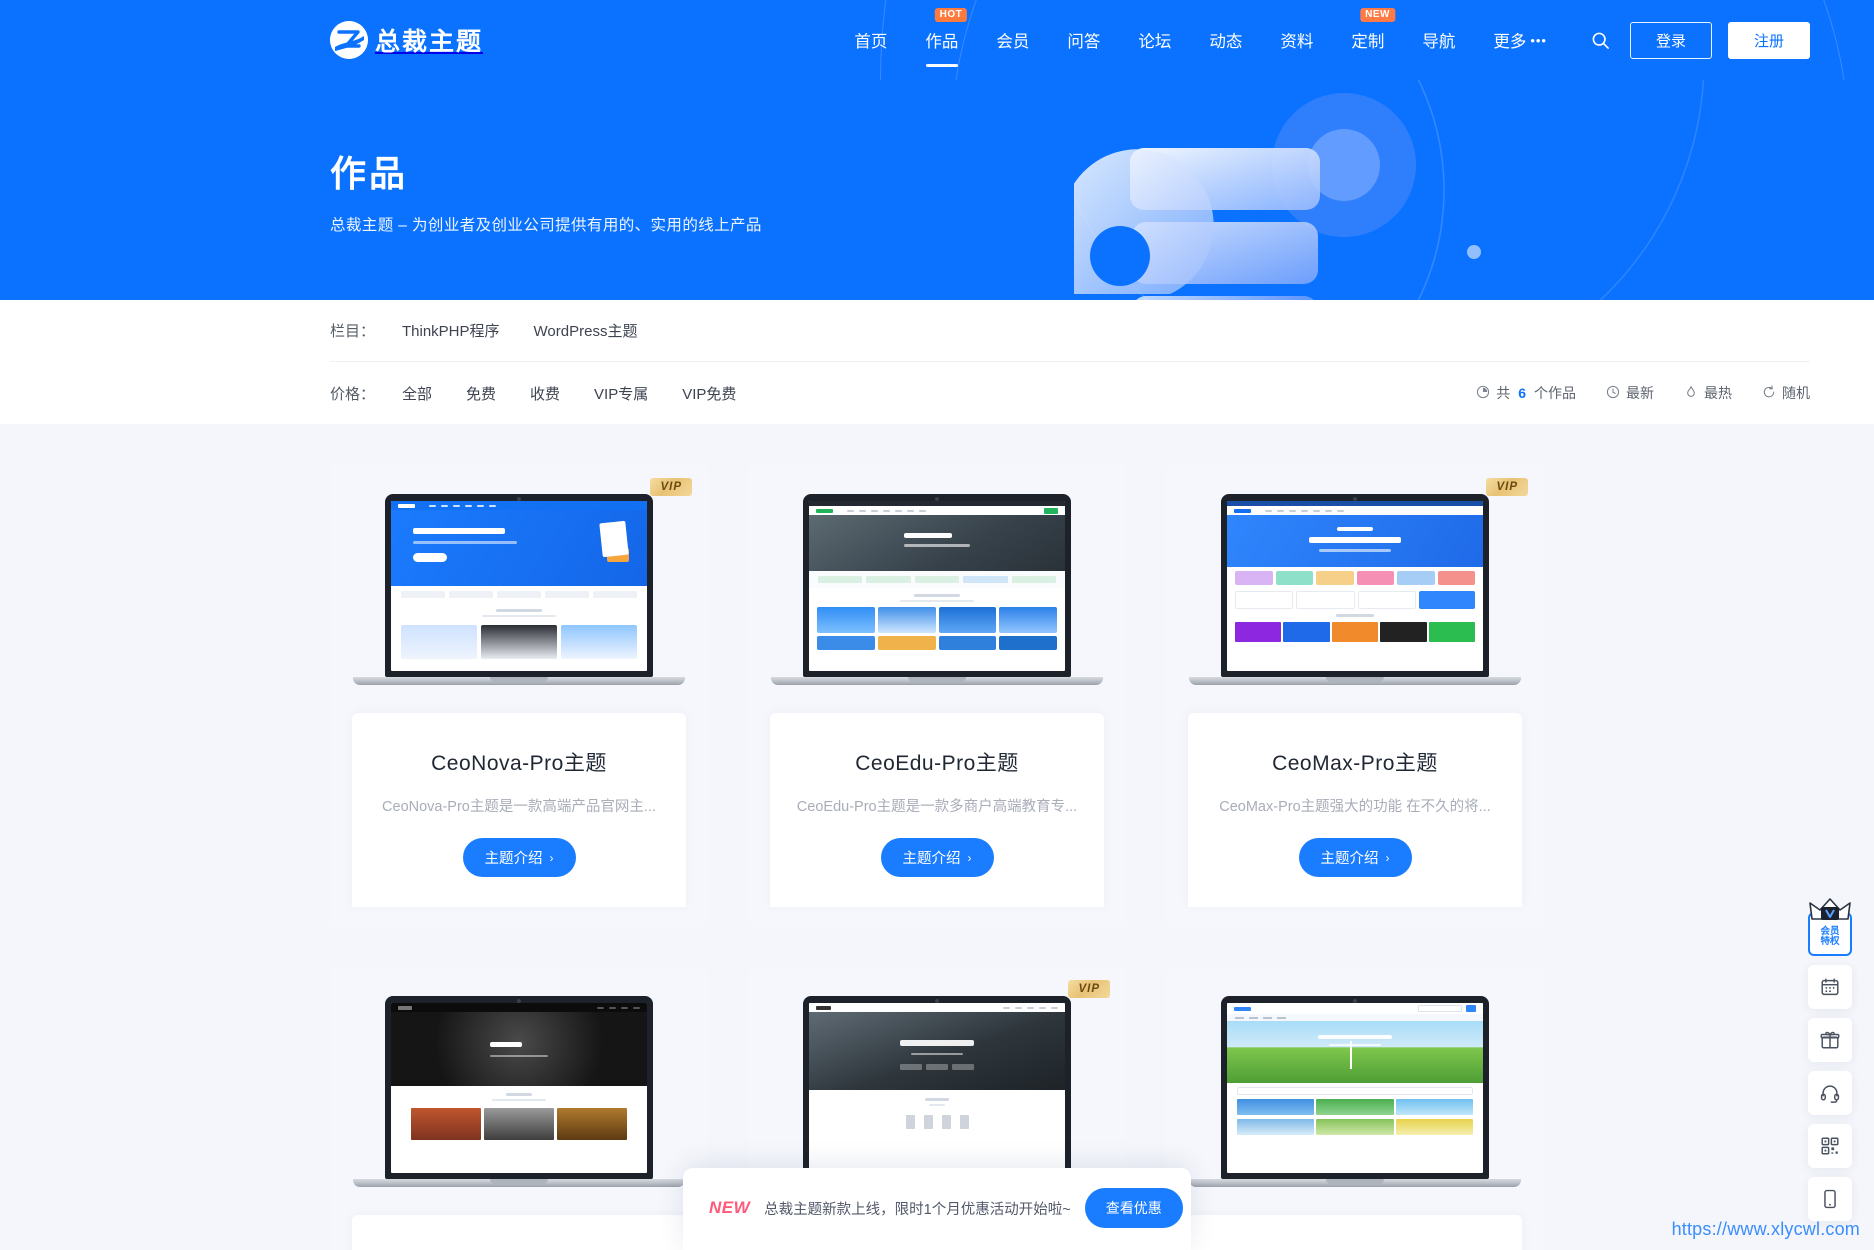 This screenshot has height=1250, width=1874. I want to click on site-logo: 总裁主题, so click(406, 40).